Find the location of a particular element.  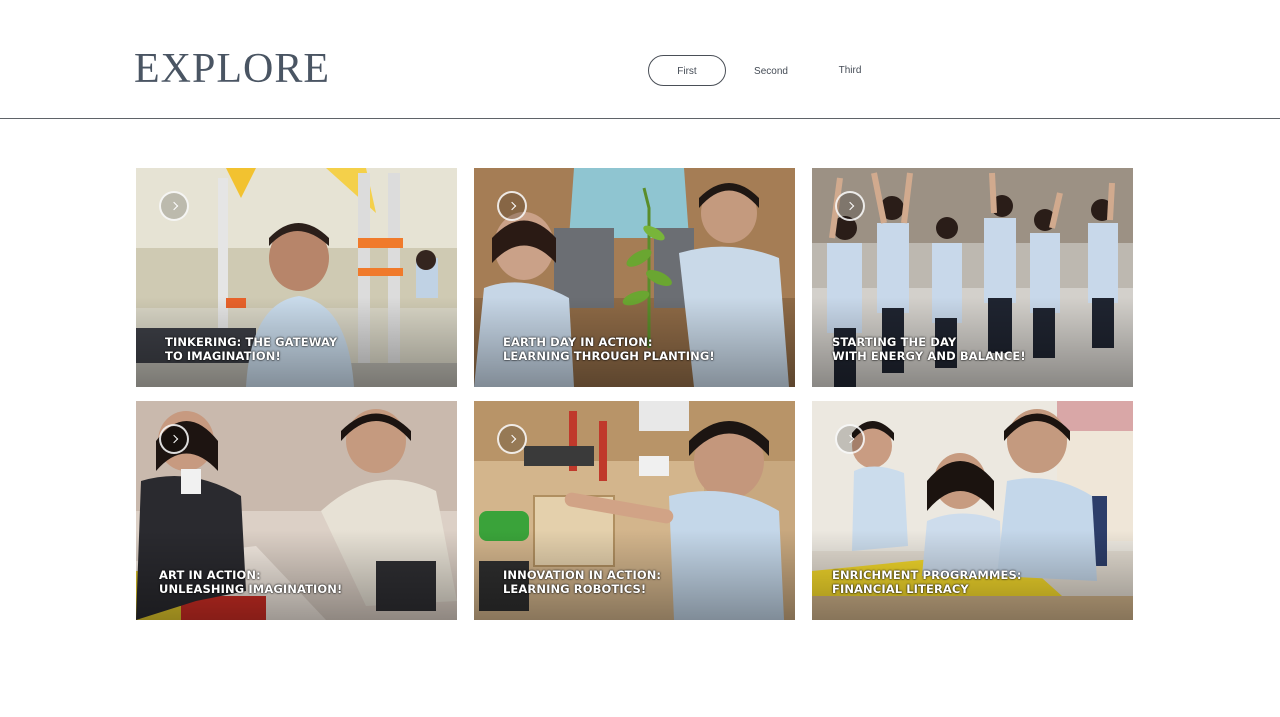

card-caption: ART IN ACTION: UNLEASHING IMAGINATION! is located at coordinates (250, 582).